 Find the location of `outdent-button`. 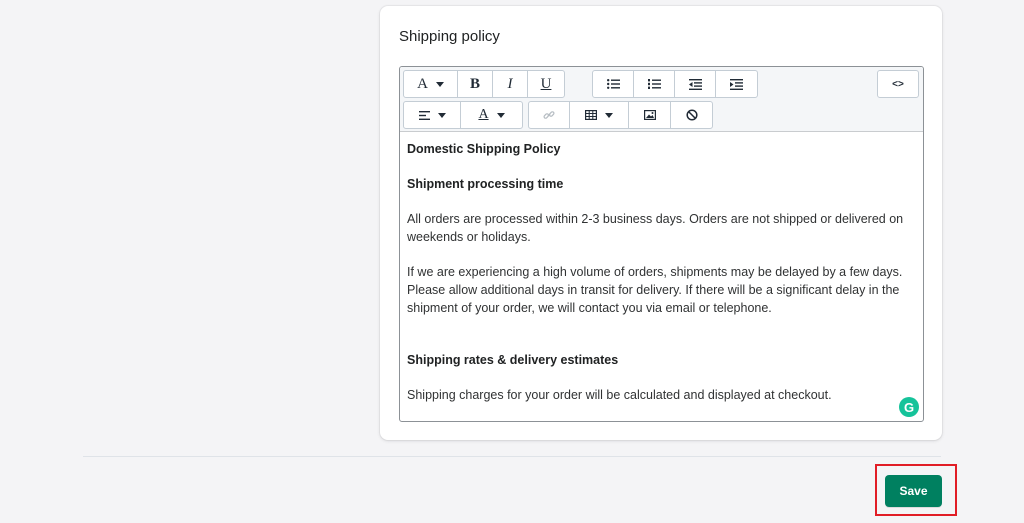

outdent-button is located at coordinates (695, 84).